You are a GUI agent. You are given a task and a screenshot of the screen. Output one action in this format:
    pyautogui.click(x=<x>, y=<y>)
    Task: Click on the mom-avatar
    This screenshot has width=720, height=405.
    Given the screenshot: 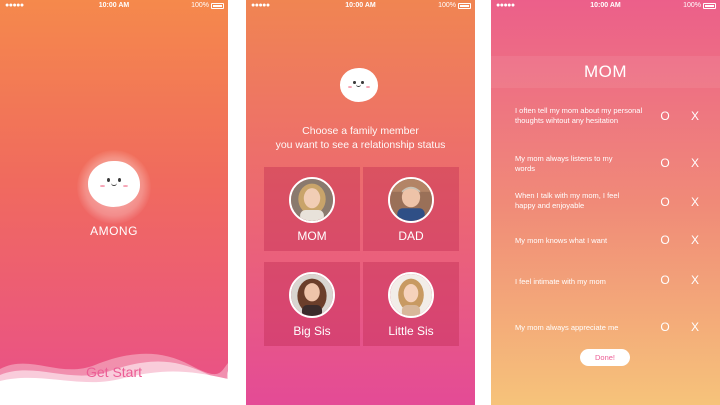 What is the action you would take?
    pyautogui.click(x=312, y=200)
    